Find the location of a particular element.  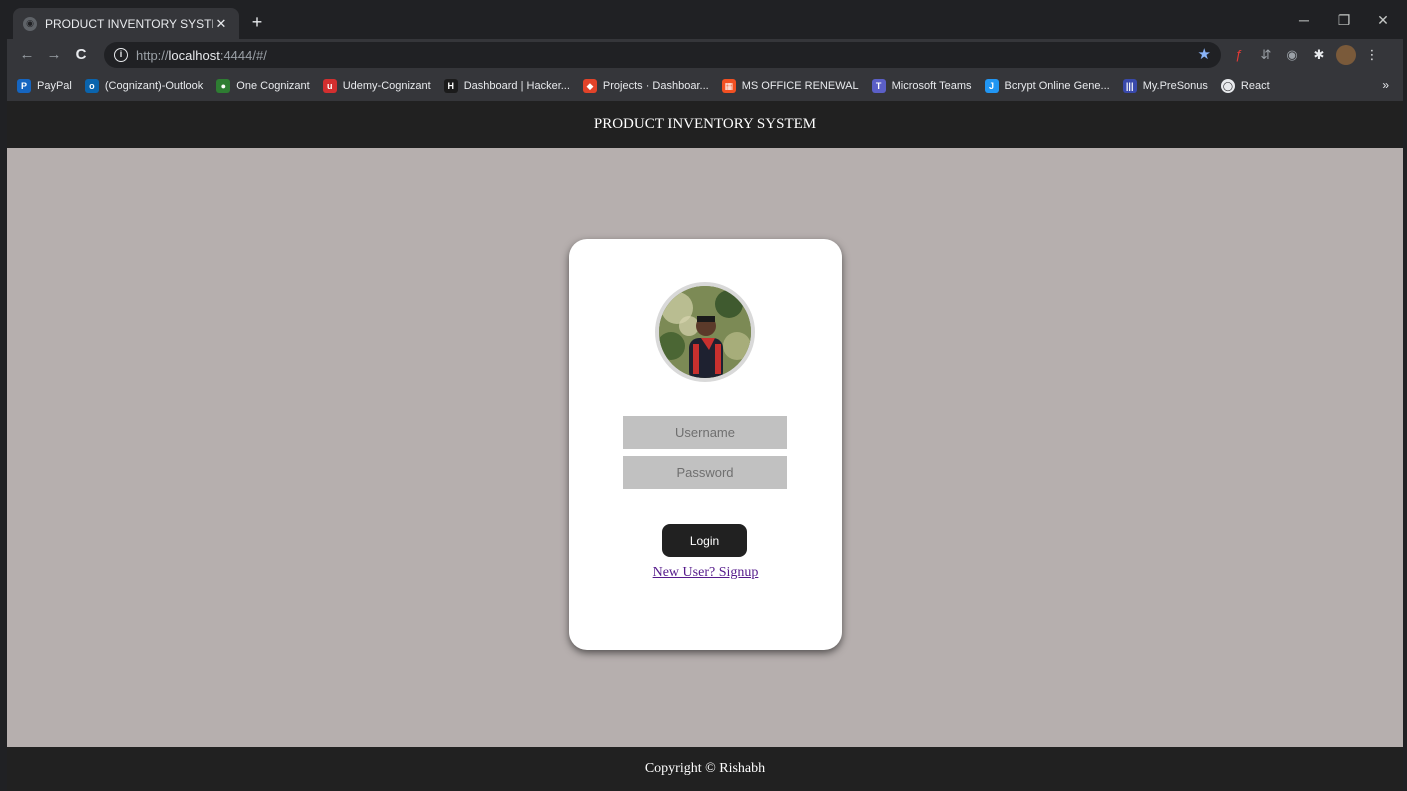

minimize-icon: ─ is located at coordinates (1304, 20).